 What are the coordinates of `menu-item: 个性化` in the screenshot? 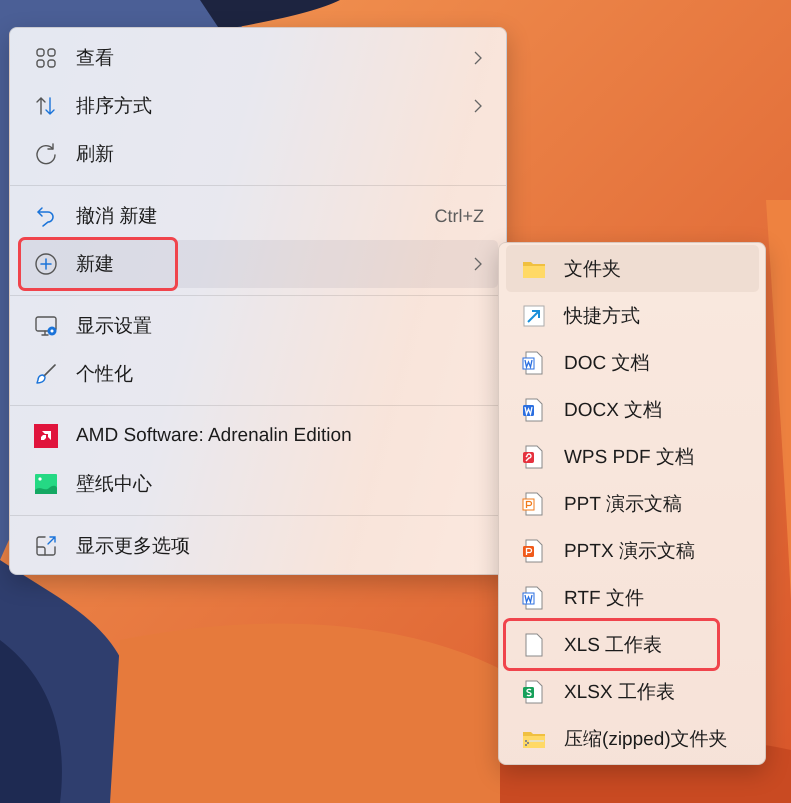 It's located at (258, 374).